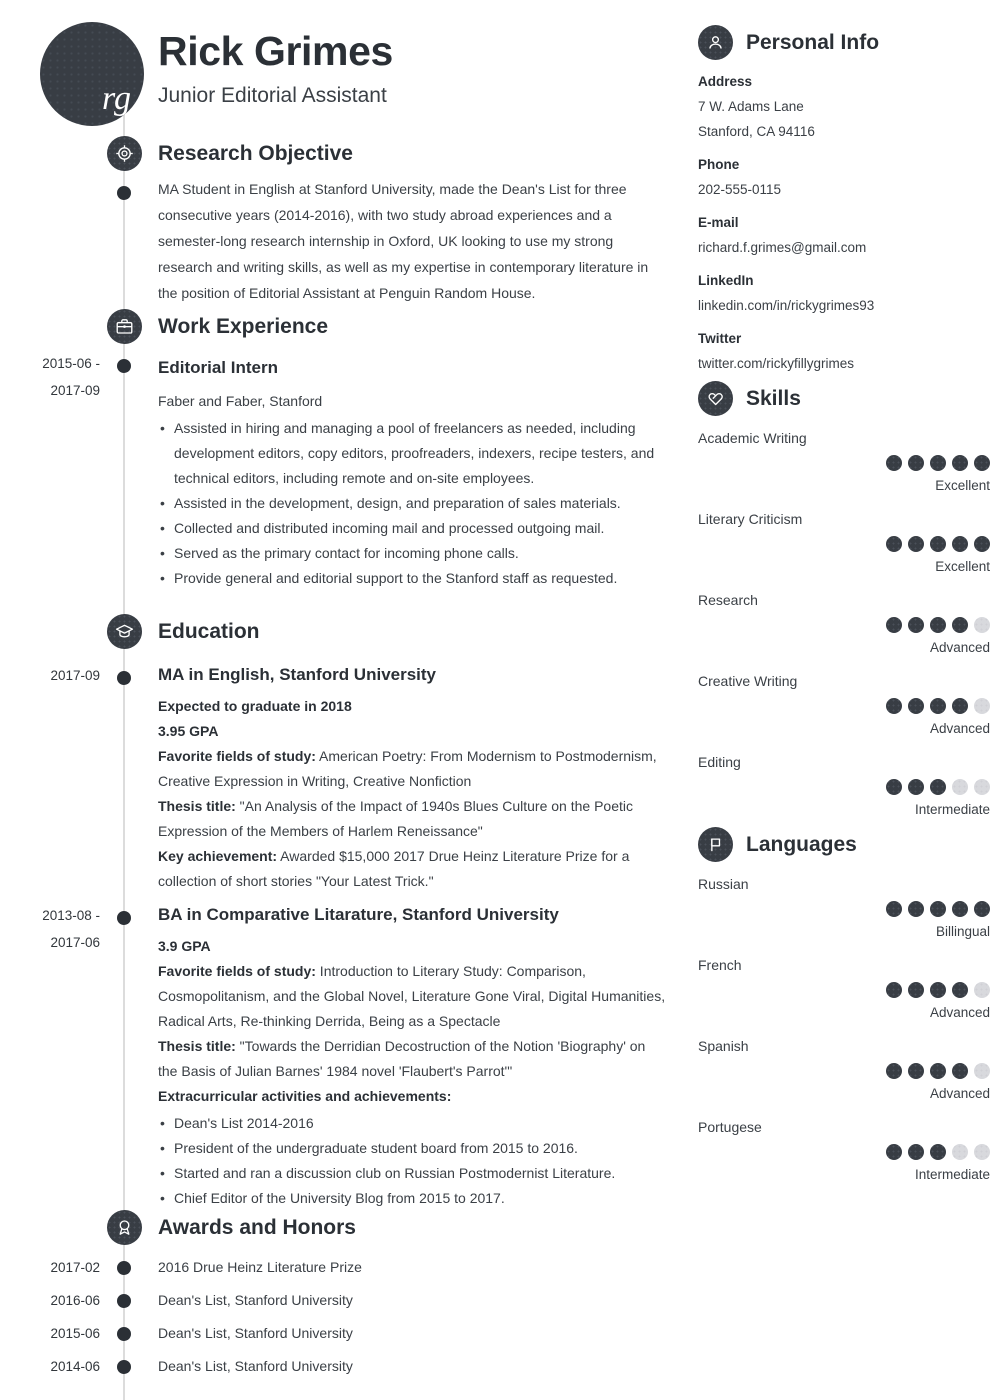  What do you see at coordinates (813, 42) in the screenshot?
I see `section-title-personal-info: Personal Info` at bounding box center [813, 42].